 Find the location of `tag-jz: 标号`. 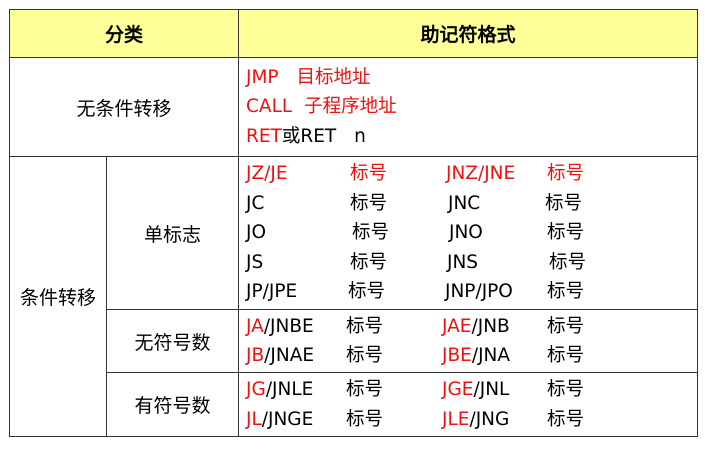

tag-jz: 标号 is located at coordinates (369, 174).